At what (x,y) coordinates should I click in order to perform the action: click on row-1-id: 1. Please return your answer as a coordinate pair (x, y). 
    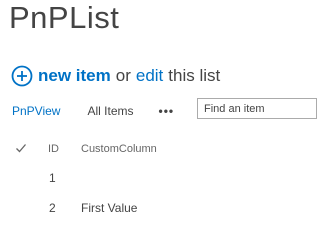
    Looking at the image, I should click on (52, 178).